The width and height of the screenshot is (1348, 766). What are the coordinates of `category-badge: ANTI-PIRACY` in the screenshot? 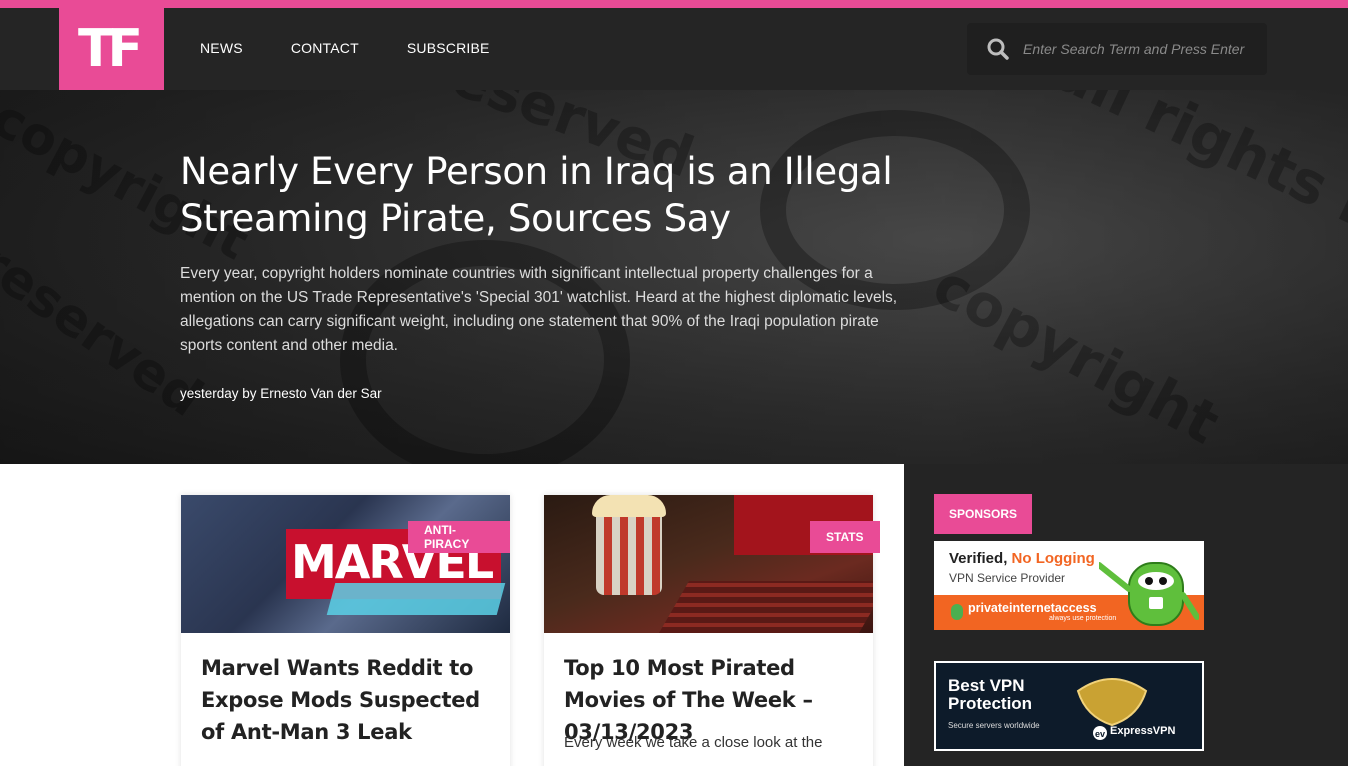 It's located at (459, 537).